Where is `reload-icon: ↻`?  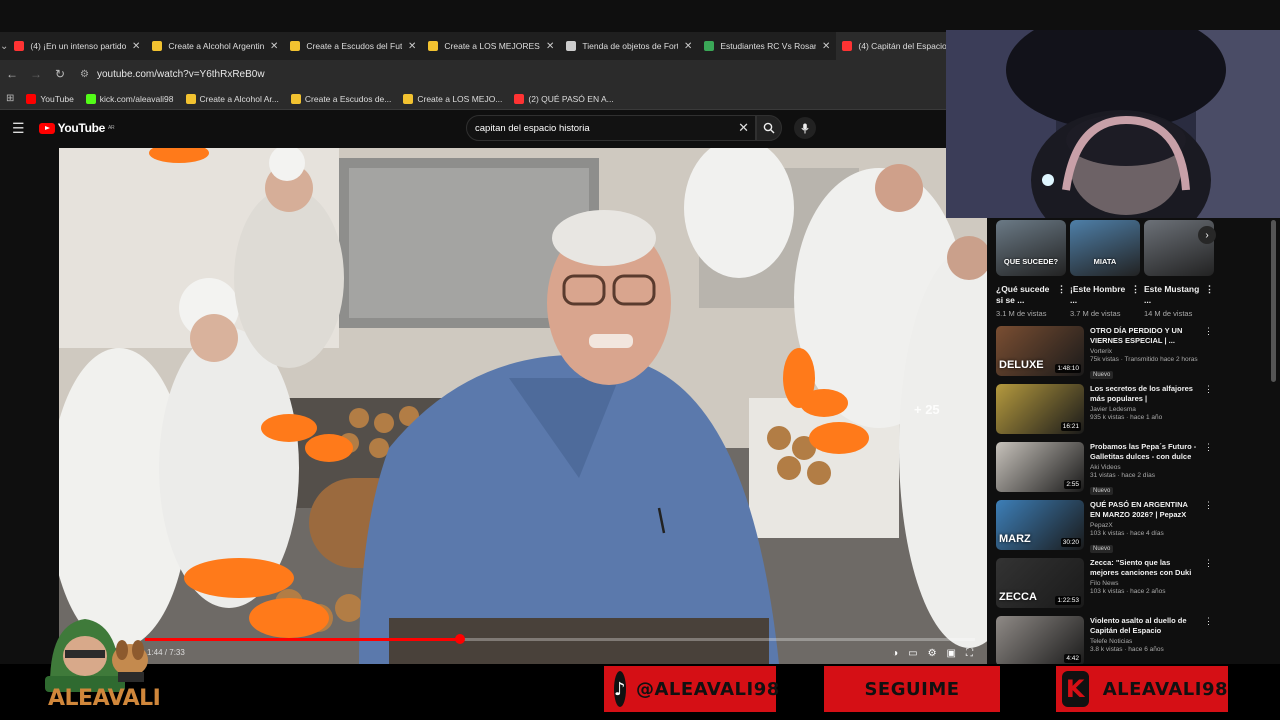 reload-icon: ↻ is located at coordinates (60, 74).